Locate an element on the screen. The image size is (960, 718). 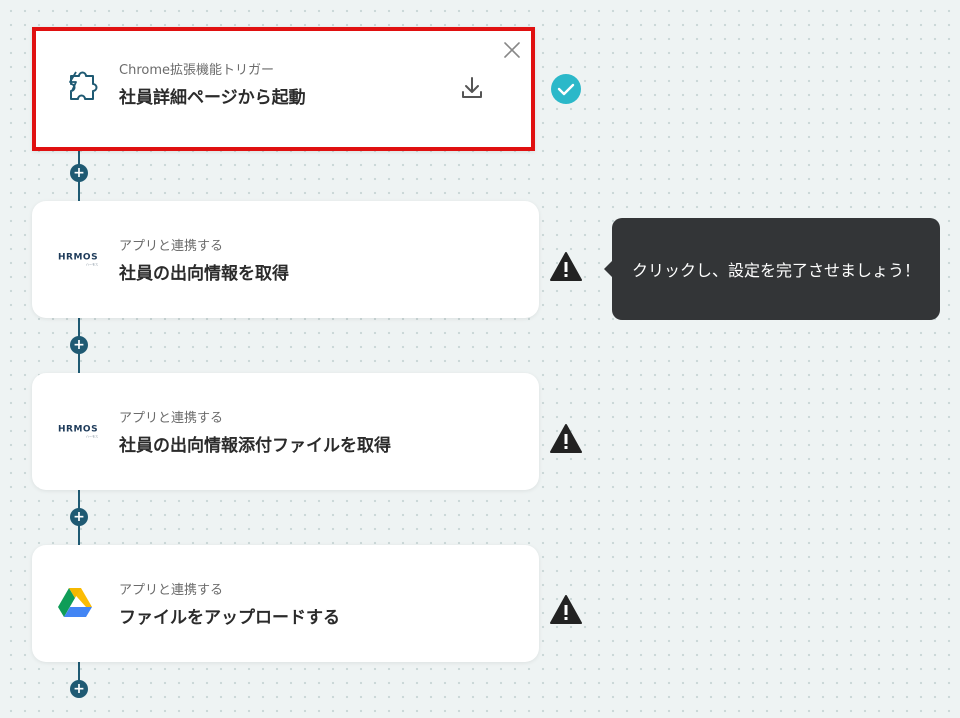
tooltip: クリックし、設定を完了させましょう！ is located at coordinates (772, 269).